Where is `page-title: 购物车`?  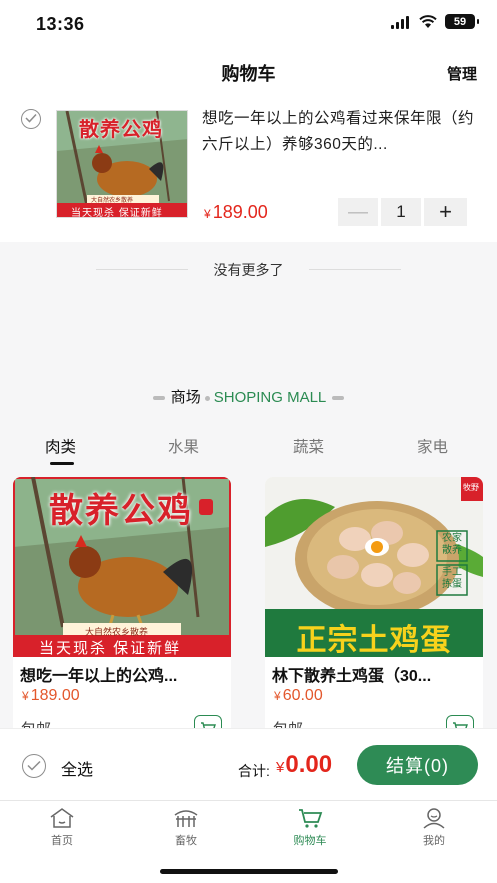
page-title: 购物车 is located at coordinates (248, 74).